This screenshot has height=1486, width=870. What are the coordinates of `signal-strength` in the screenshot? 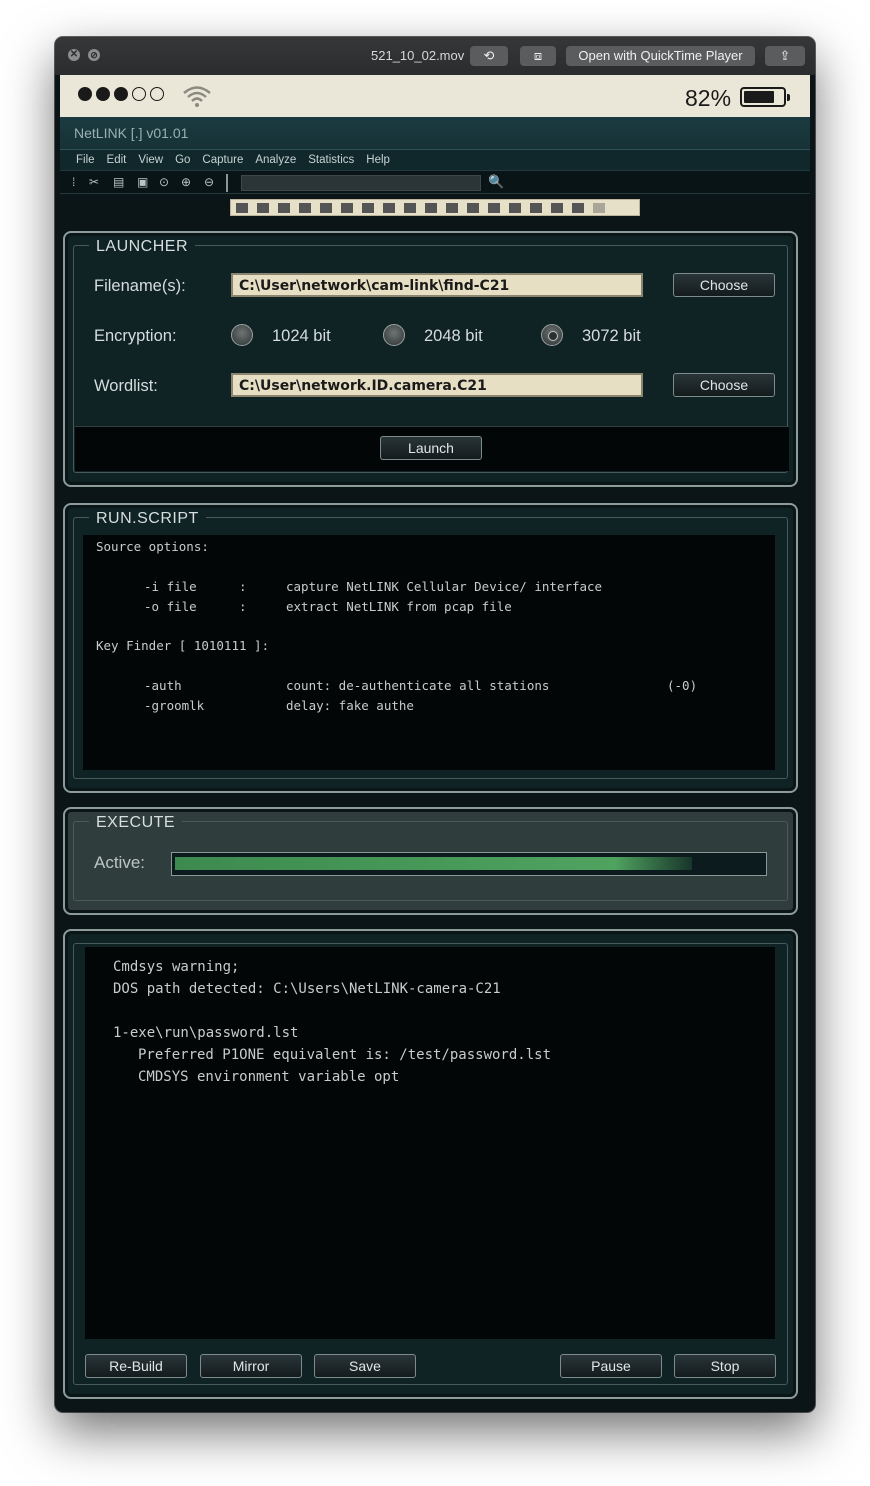 It's located at (121, 94).